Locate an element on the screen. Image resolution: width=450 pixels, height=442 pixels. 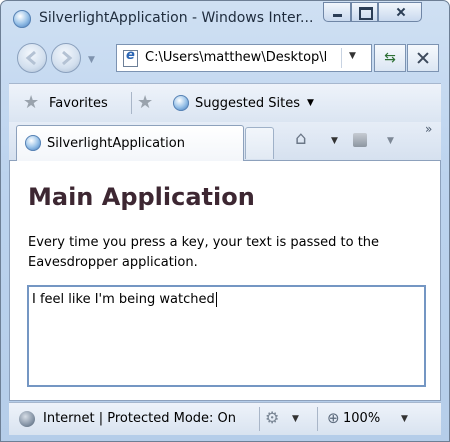
feeds-dropdown-icon: ▼ is located at coordinates (390, 141).